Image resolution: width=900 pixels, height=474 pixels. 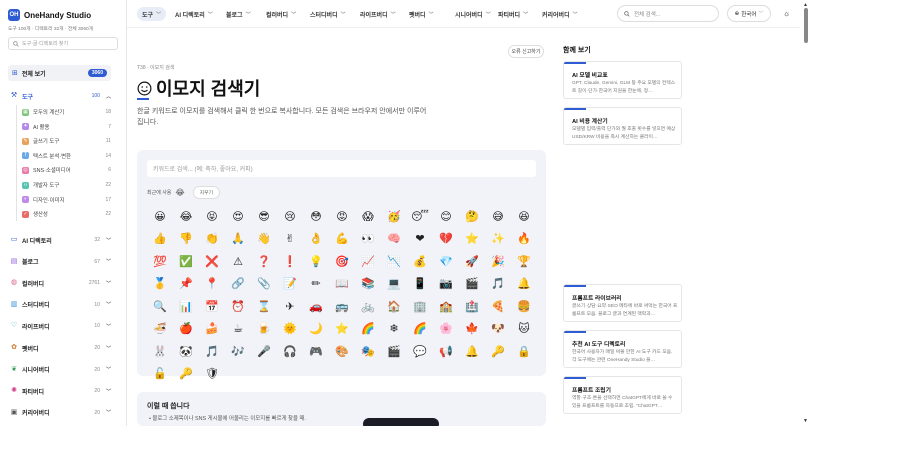 What do you see at coordinates (290, 351) in the screenshot?
I see `emoji-button: 🎧` at bounding box center [290, 351].